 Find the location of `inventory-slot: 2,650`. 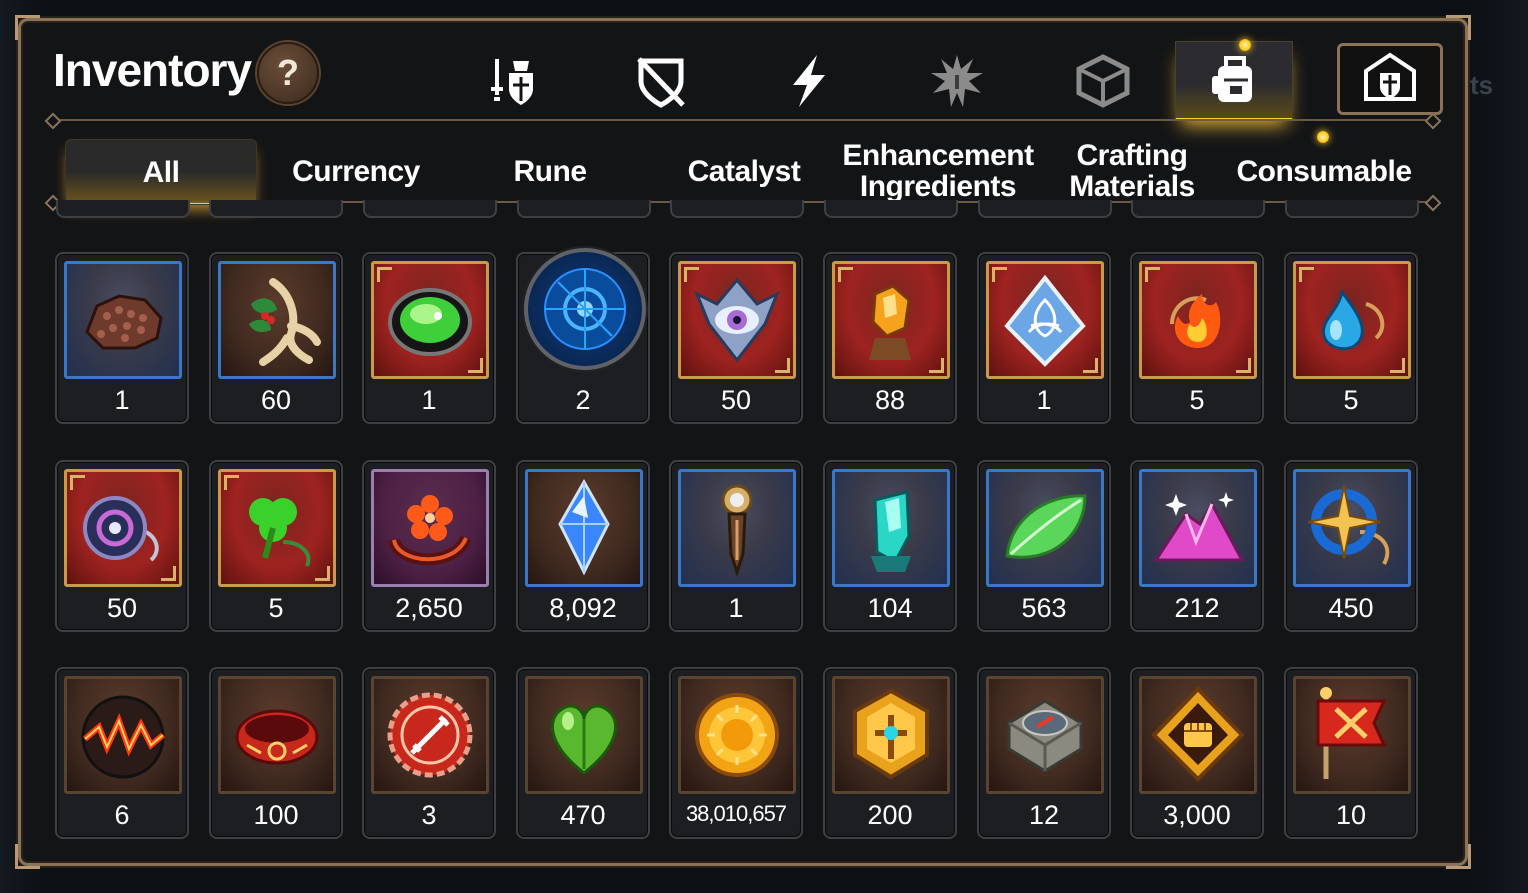

inventory-slot: 2,650 is located at coordinates (429, 546).